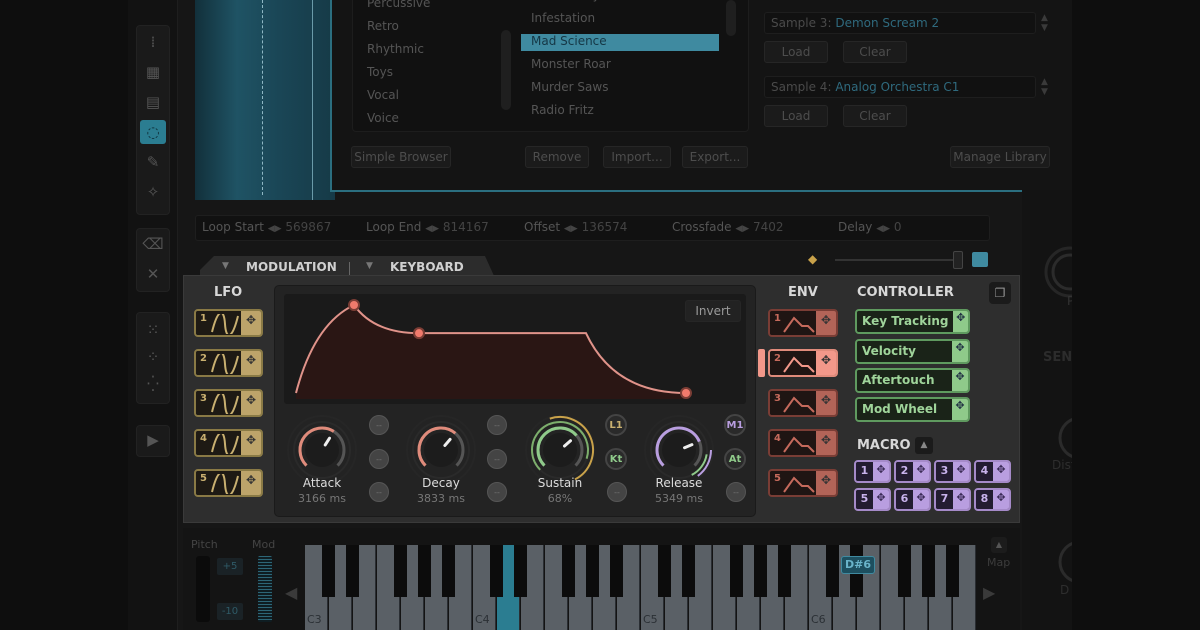 Image resolution: width=1200 pixels, height=630 pixels. I want to click on lfo-slot: 2 ✥, so click(228, 363).